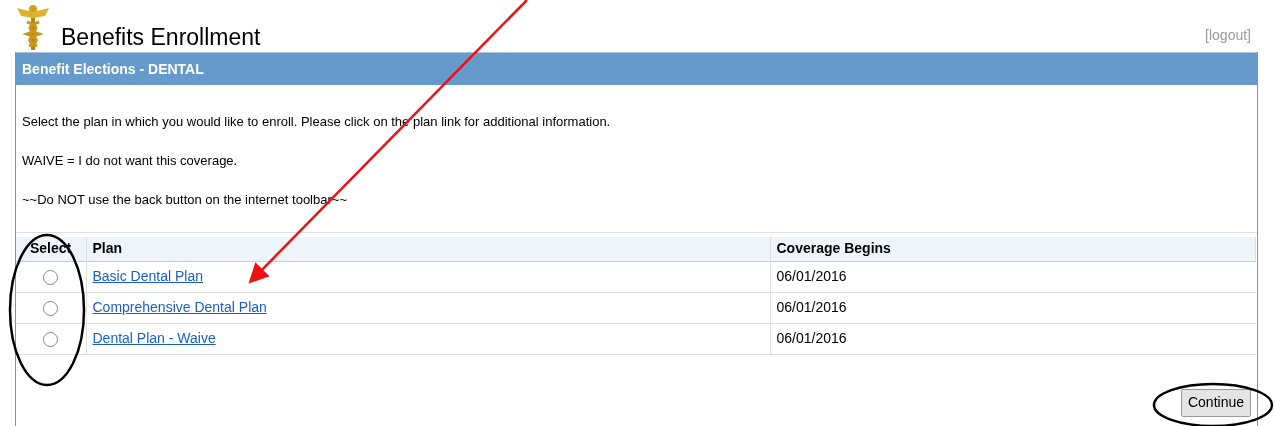  I want to click on column-header: Coverage Begins, so click(1013, 249).